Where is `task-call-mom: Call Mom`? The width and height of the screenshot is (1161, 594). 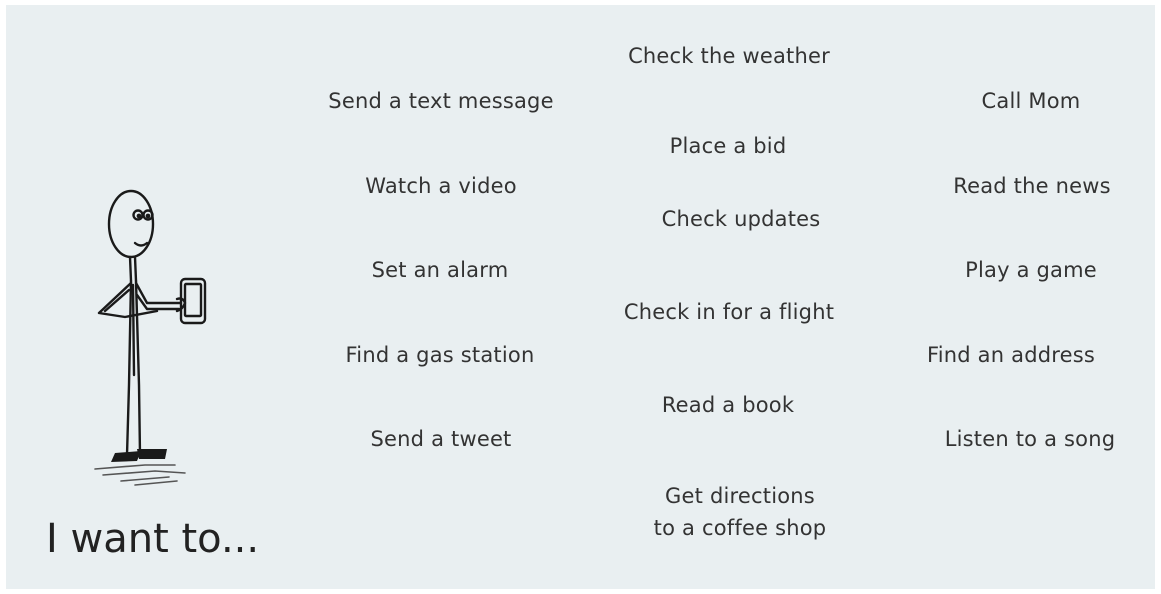 task-call-mom: Call Mom is located at coordinates (1031, 101).